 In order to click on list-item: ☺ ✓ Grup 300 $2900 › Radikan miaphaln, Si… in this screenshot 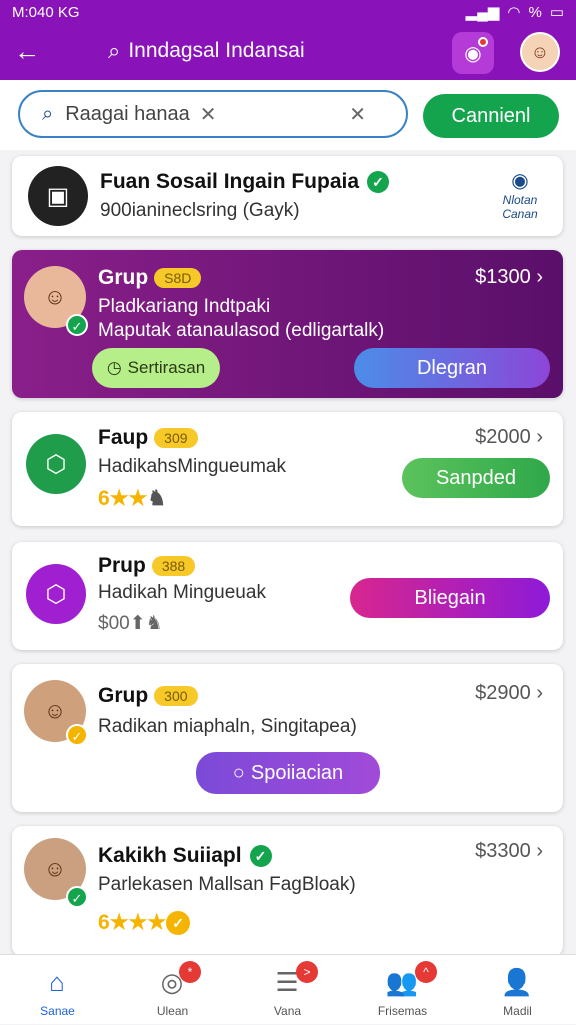, I will do `click(287, 738)`.